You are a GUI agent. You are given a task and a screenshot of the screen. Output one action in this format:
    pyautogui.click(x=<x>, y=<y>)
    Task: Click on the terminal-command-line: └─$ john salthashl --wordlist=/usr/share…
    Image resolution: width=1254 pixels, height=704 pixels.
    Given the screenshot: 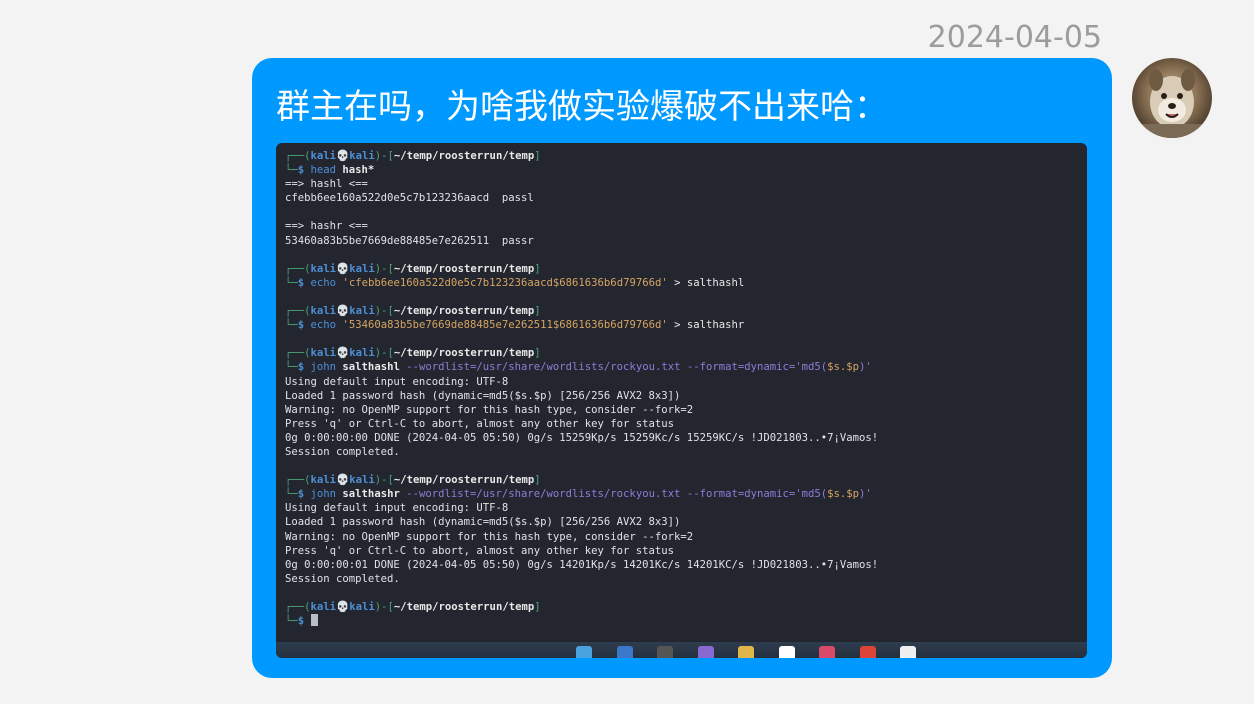 What is the action you would take?
    pyautogui.click(x=683, y=367)
    